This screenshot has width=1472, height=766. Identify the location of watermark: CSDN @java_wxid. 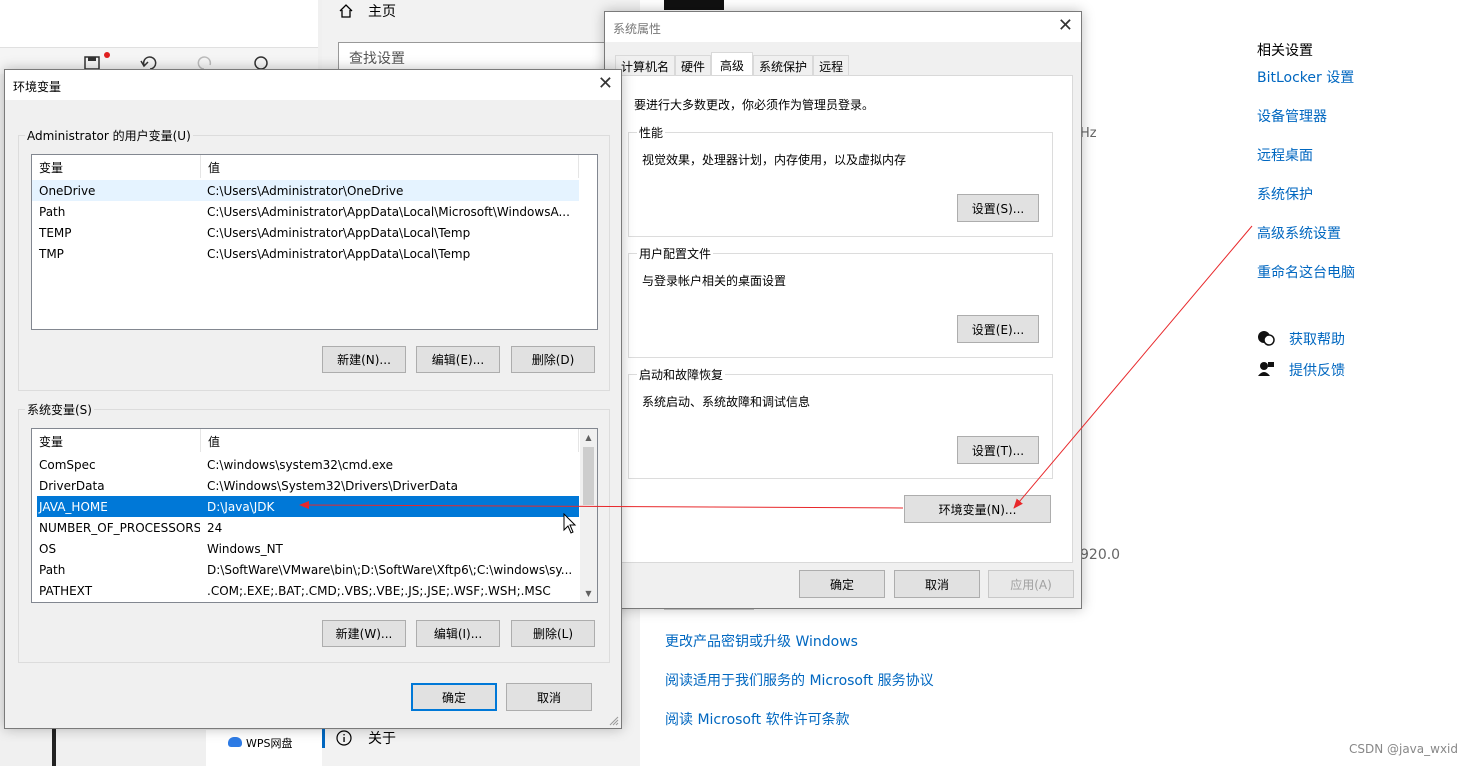
(1403, 749).